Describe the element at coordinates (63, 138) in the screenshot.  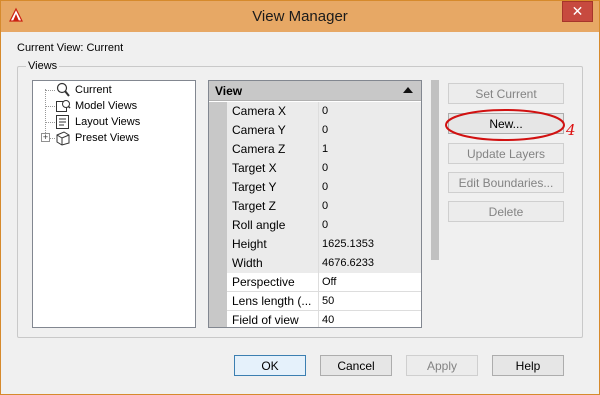
I see `preset-views-icon` at that location.